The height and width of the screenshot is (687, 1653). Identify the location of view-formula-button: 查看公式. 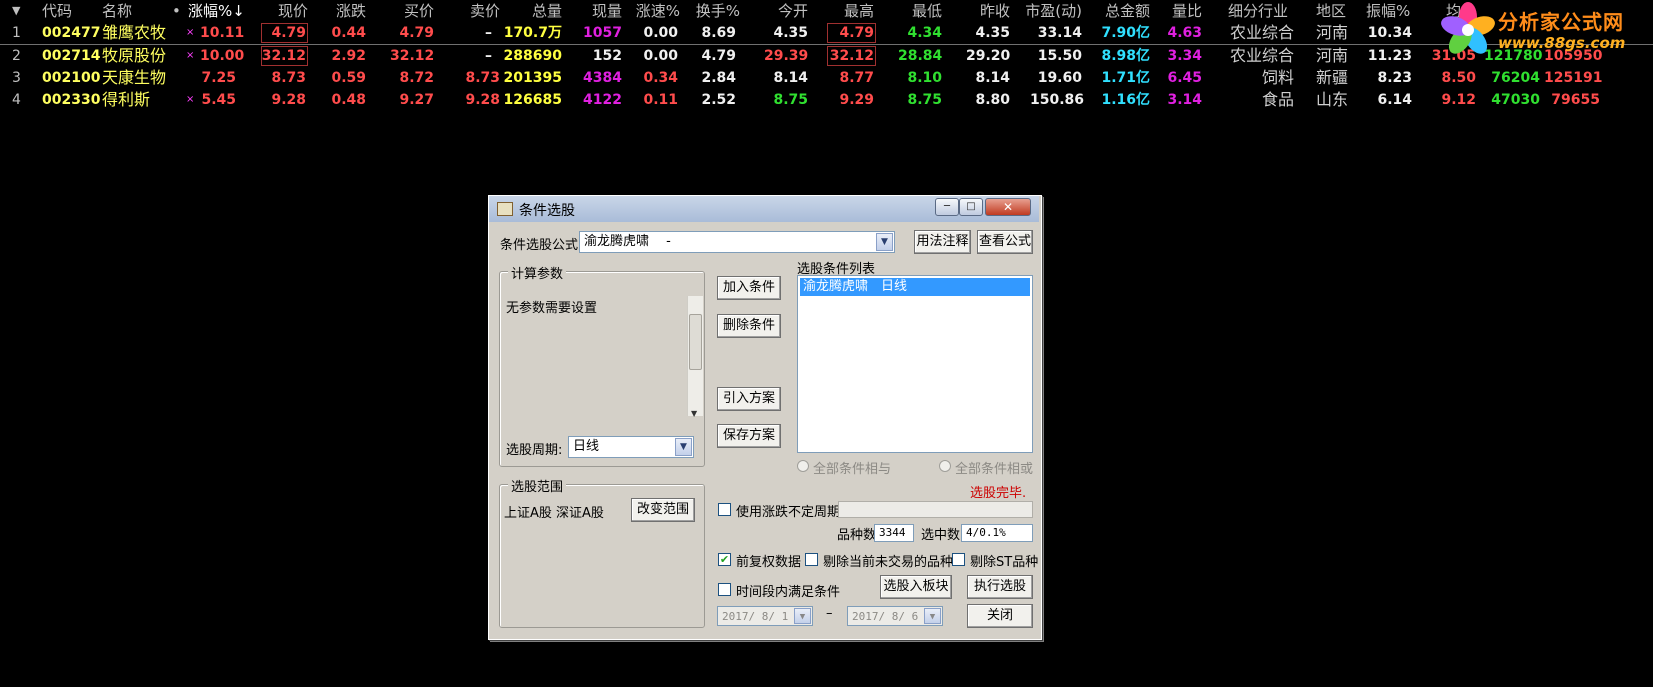
(1005, 242).